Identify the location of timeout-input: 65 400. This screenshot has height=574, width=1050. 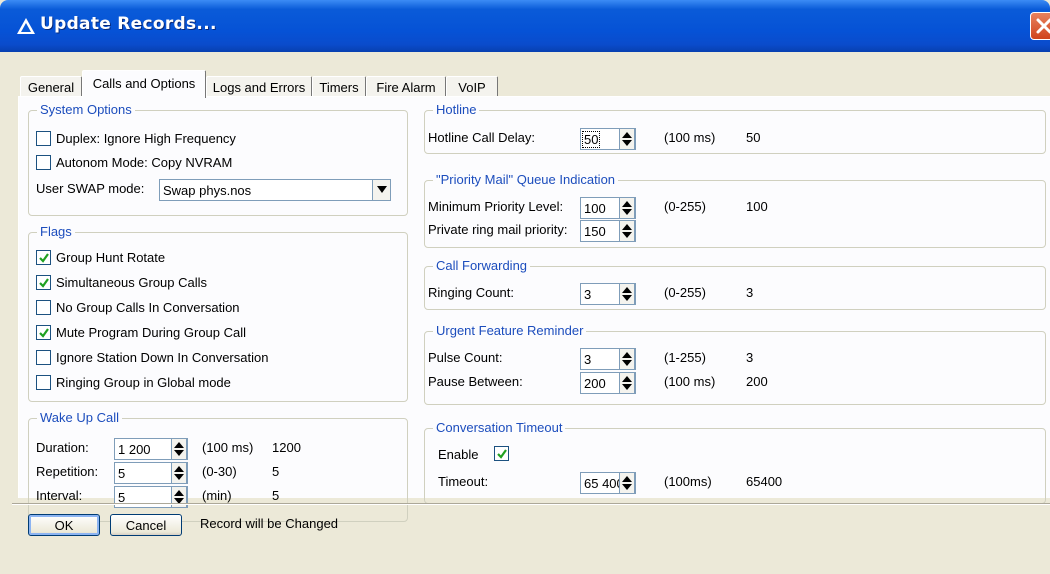
(608, 483).